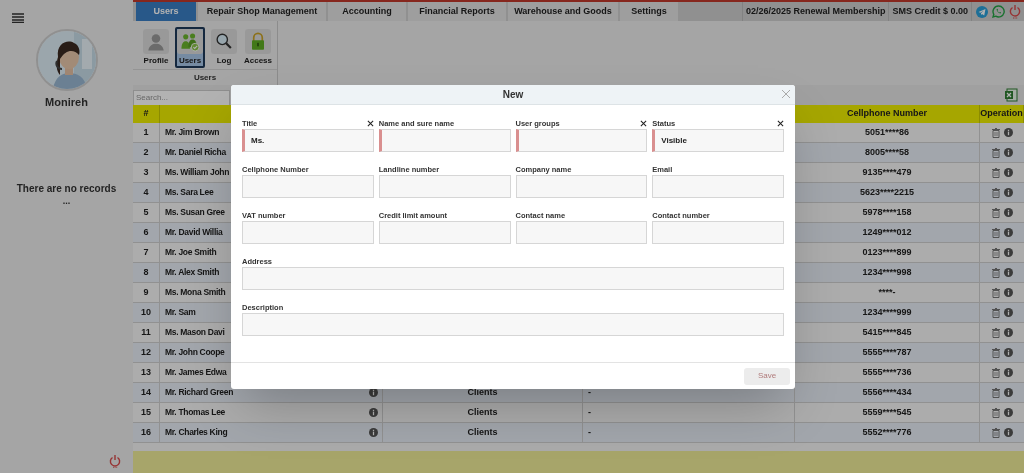  What do you see at coordinates (887, 392) in the screenshot?
I see `phone-cell-text: 5556****434` at bounding box center [887, 392].